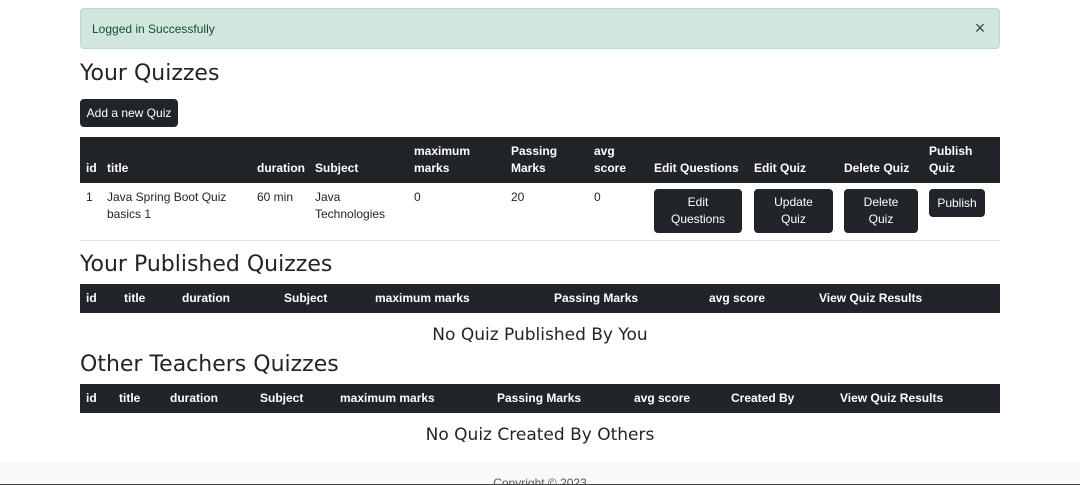  Describe the element at coordinates (780, 168) in the screenshot. I see `column-header: Edit Quiz` at that location.